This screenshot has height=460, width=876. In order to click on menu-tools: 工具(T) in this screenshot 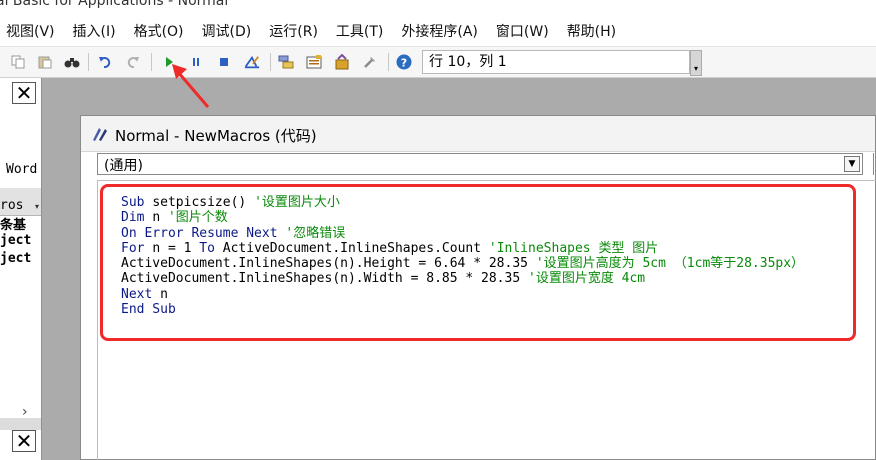, I will do `click(359, 31)`.